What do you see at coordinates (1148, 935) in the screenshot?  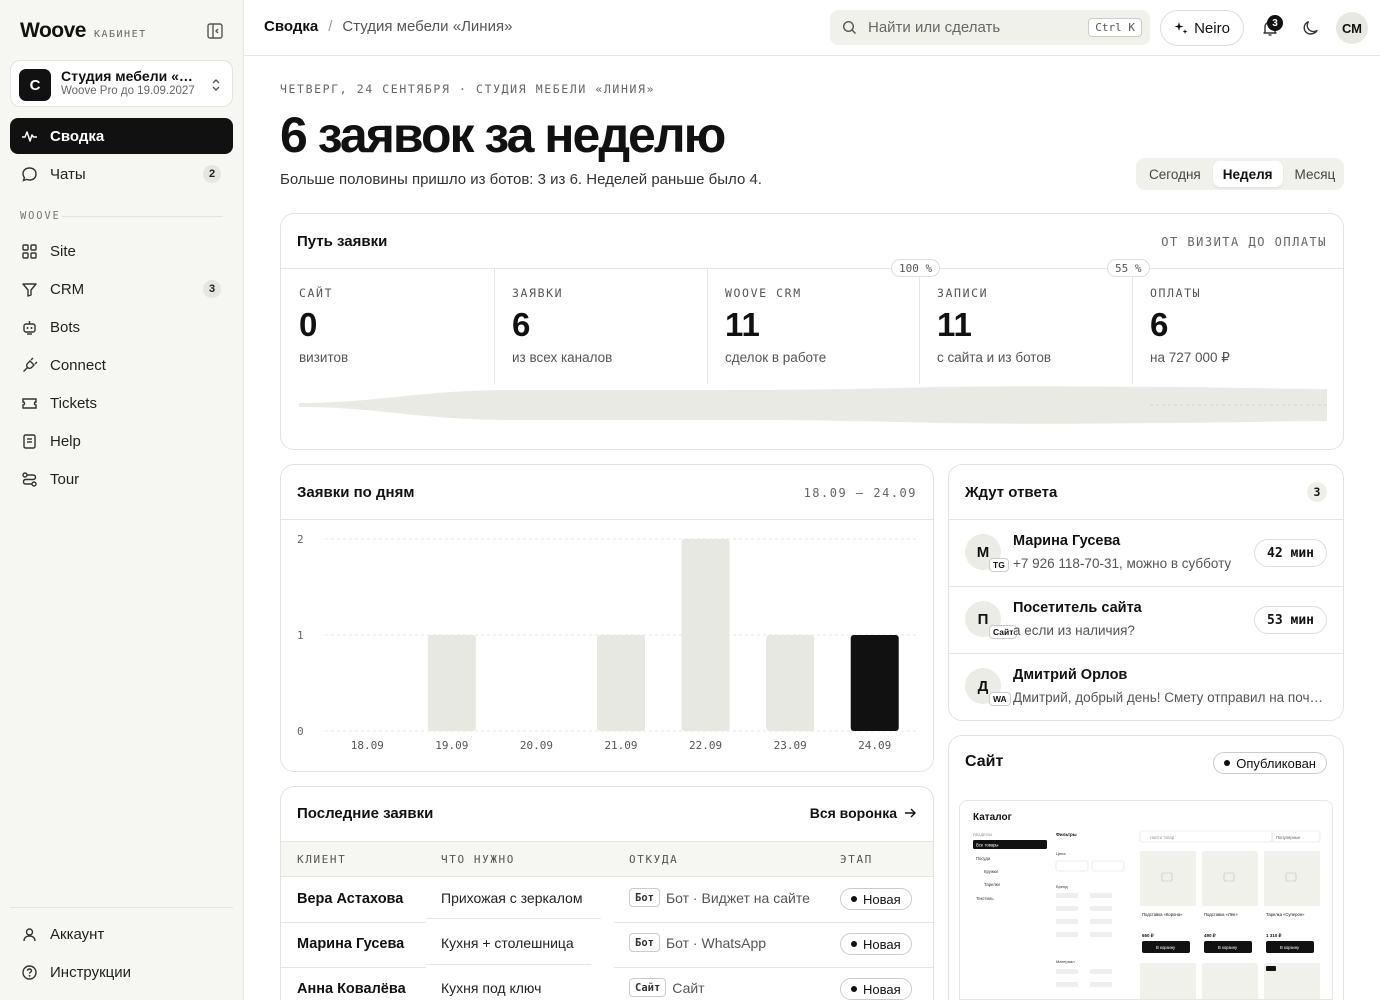 I see `preview-product-price: 650 ₽` at bounding box center [1148, 935].